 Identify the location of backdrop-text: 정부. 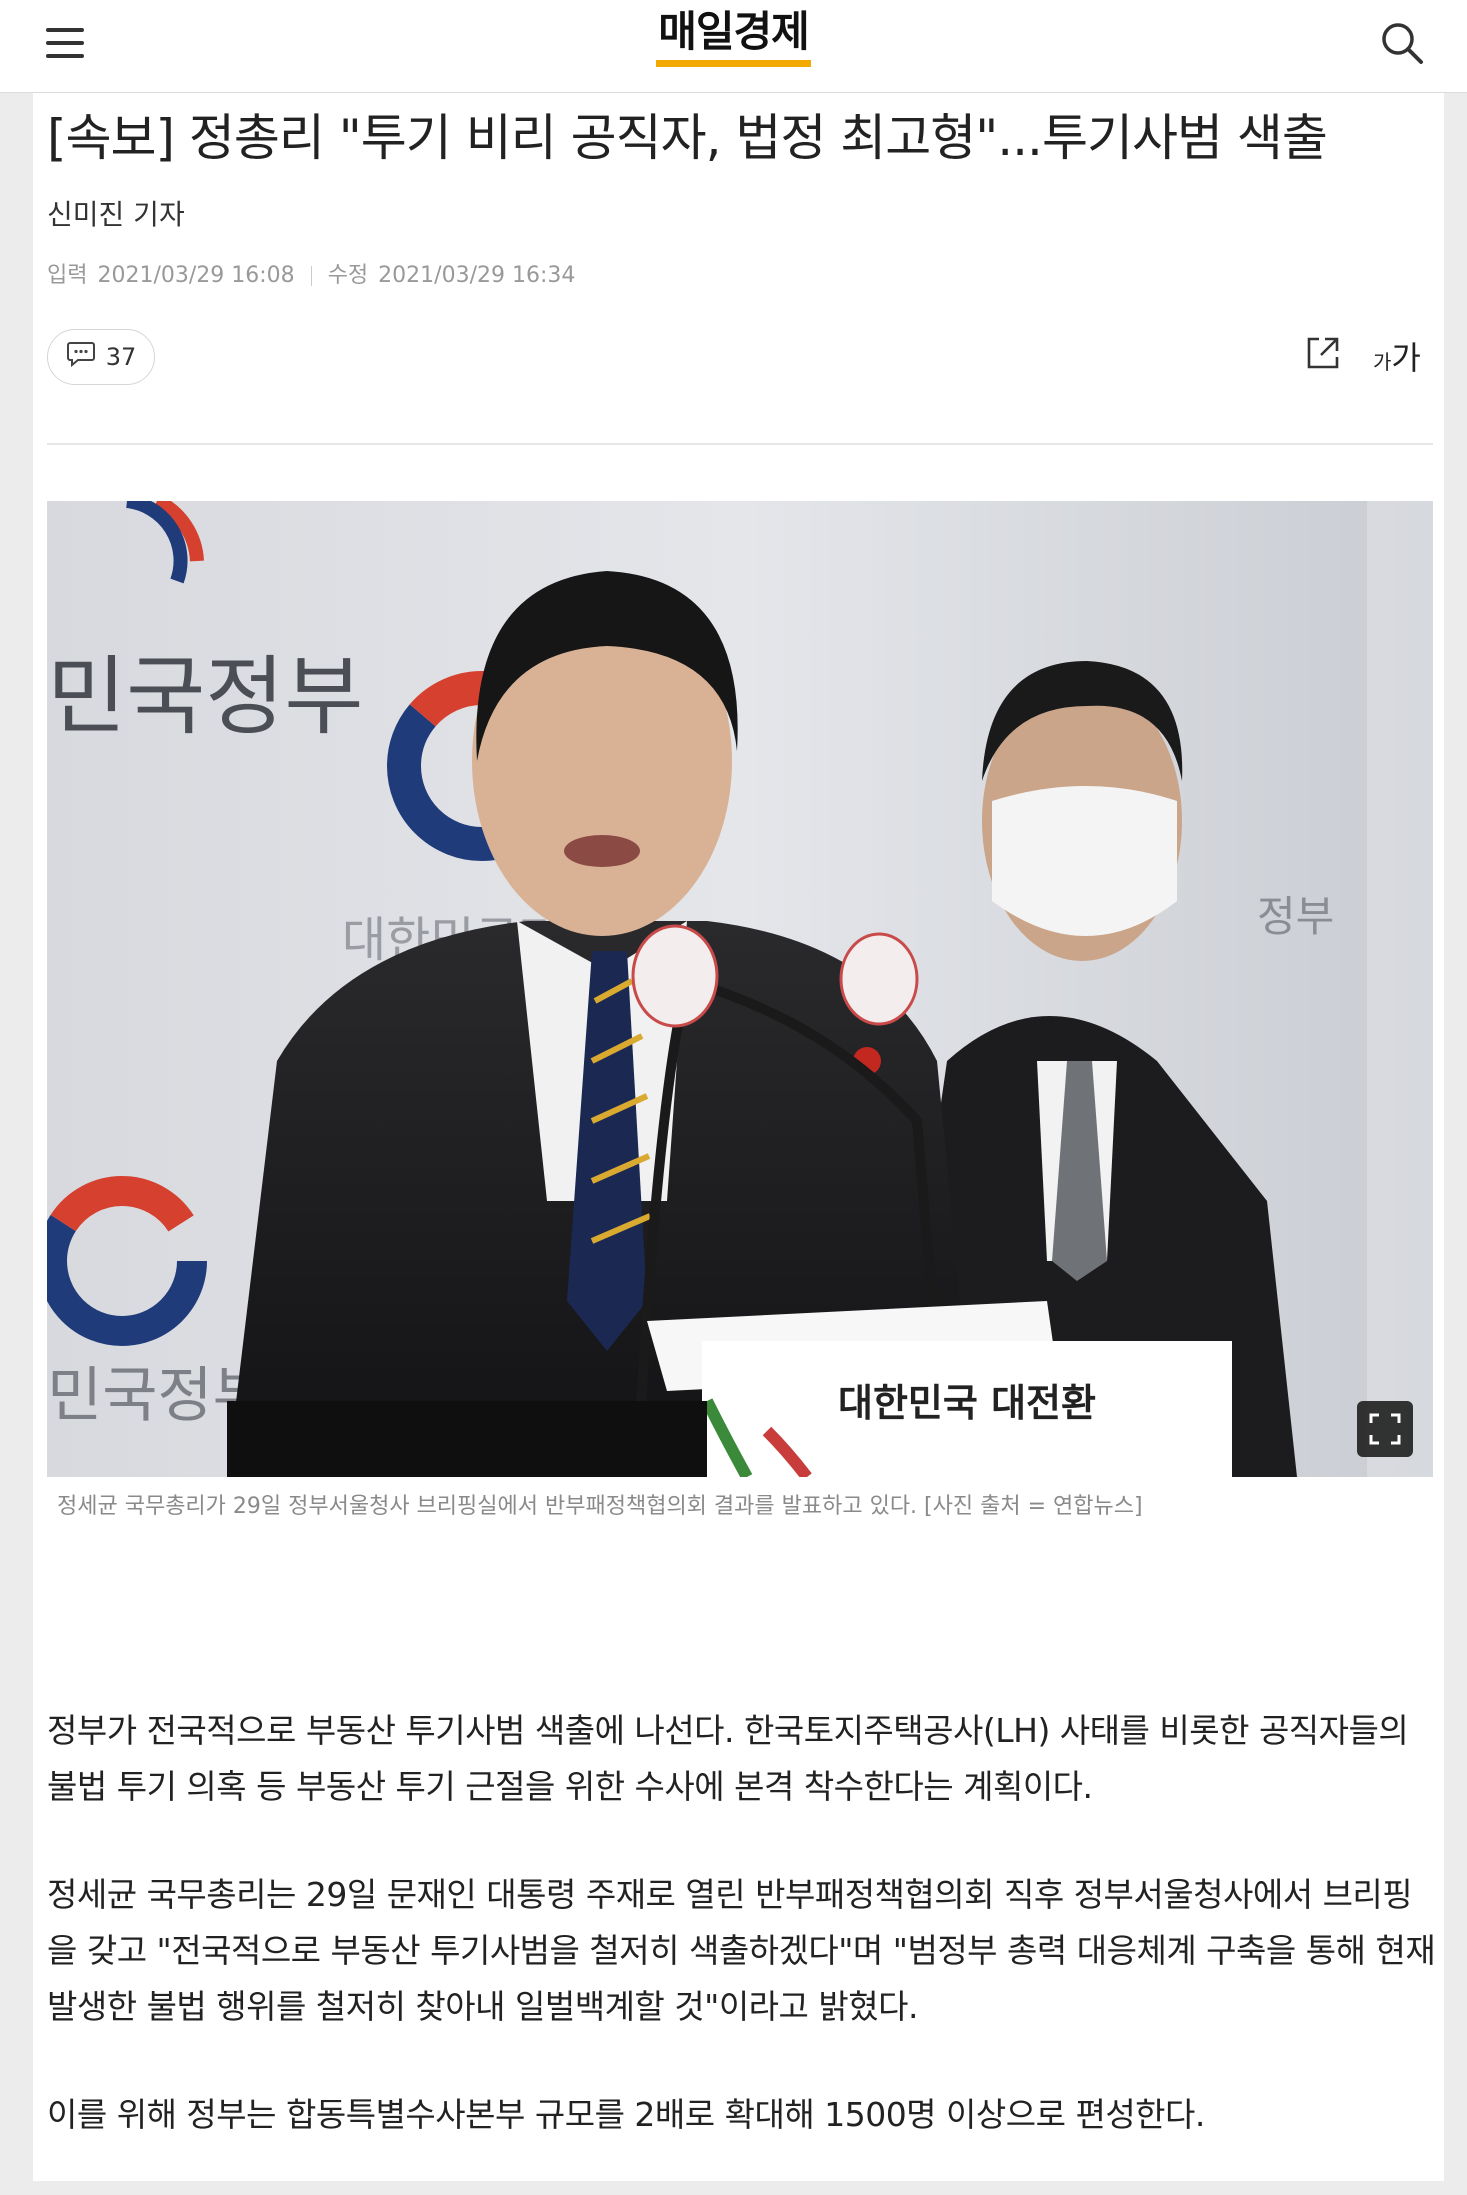
(1295, 916).